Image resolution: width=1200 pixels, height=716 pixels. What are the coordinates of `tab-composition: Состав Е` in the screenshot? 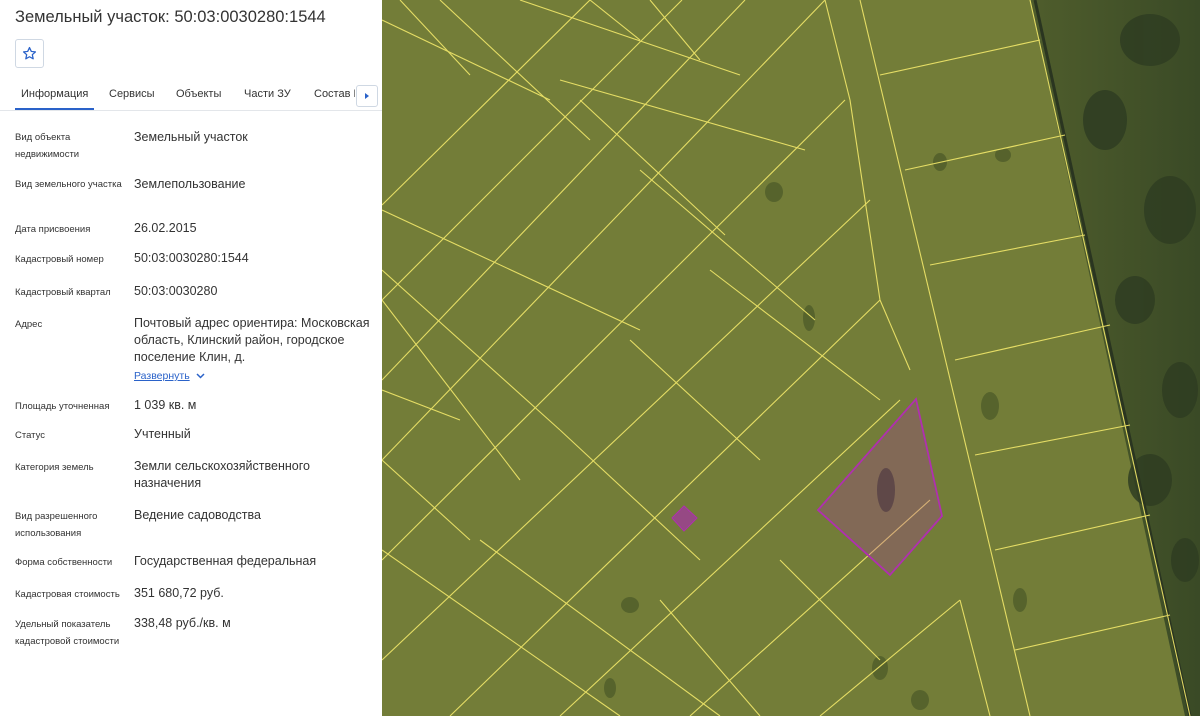 It's located at (334, 94).